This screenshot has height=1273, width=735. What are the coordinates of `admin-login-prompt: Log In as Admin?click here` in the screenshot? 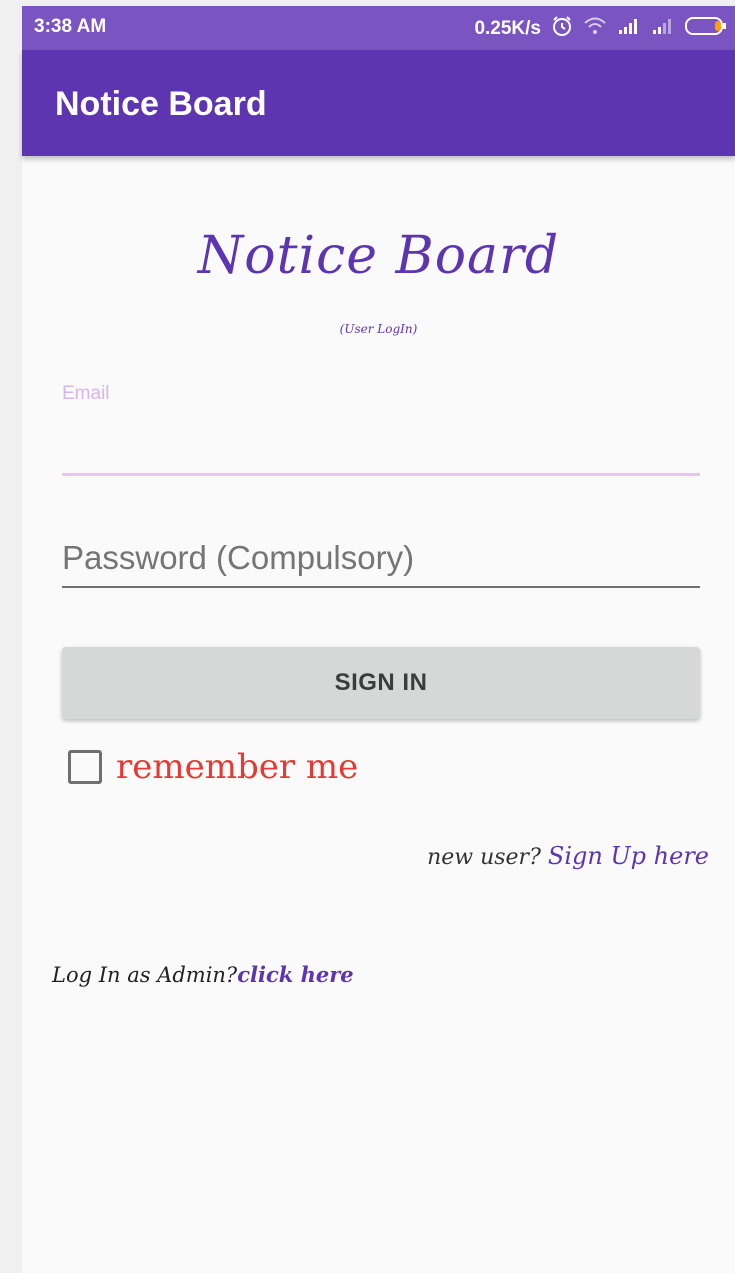 It's located at (203, 974).